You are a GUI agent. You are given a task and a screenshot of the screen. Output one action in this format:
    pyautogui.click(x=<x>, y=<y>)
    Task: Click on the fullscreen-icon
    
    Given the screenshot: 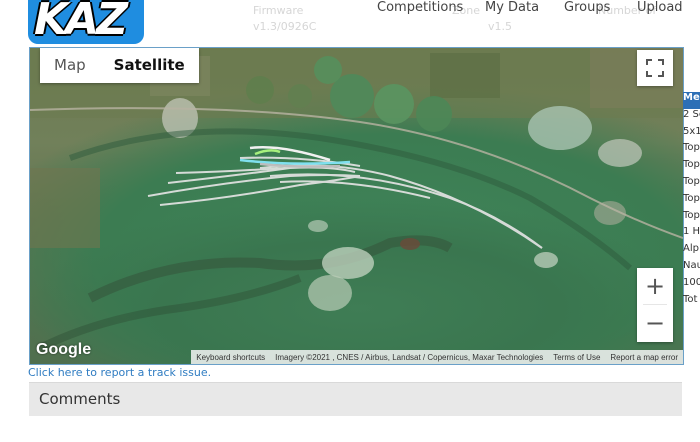 What is the action you would take?
    pyautogui.click(x=655, y=68)
    